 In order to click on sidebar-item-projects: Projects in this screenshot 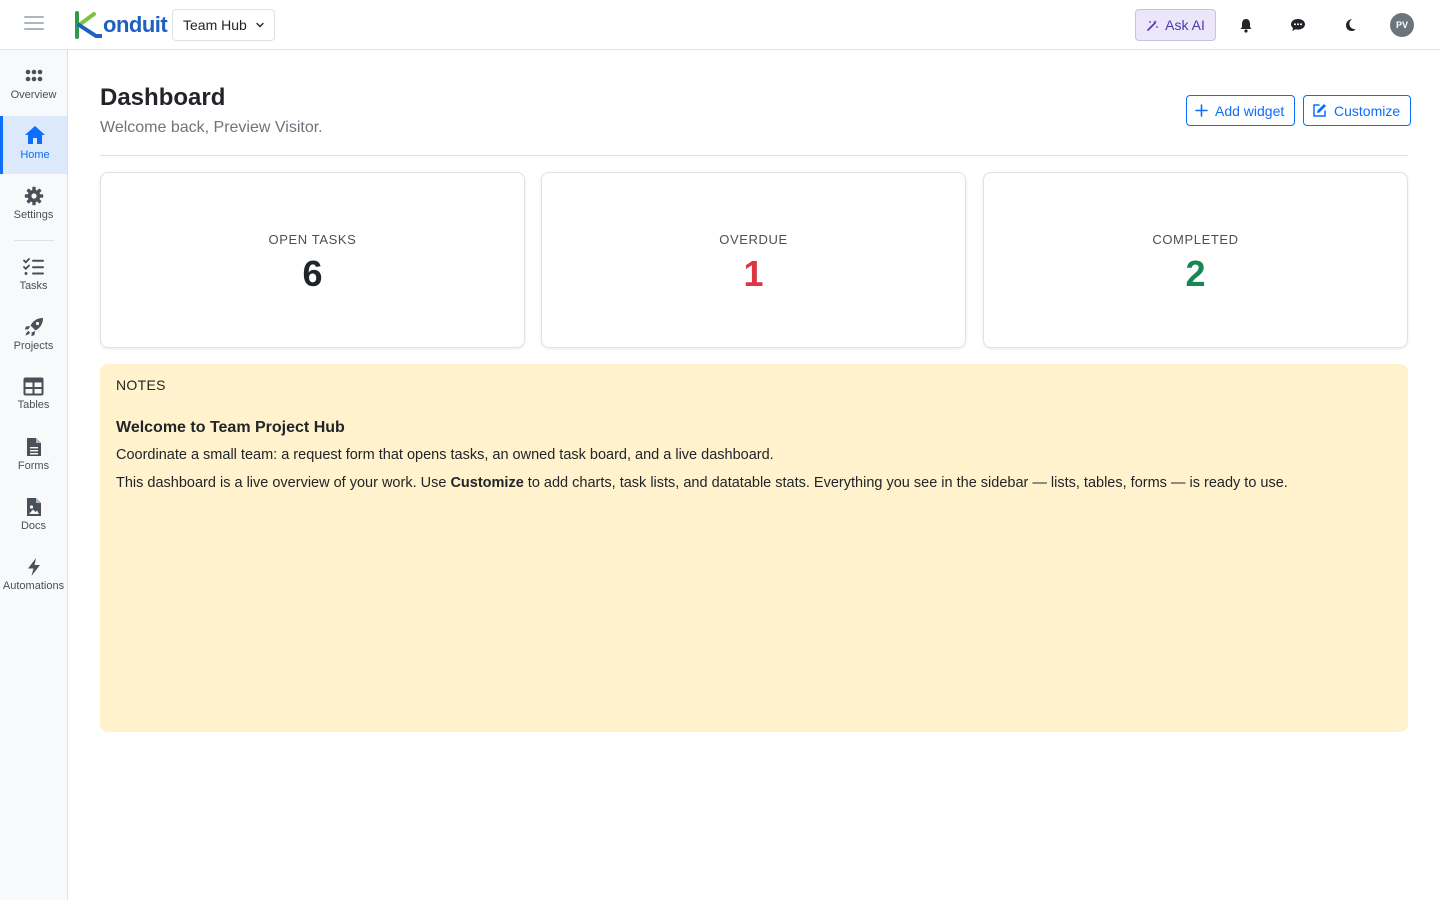, I will do `click(33, 337)`.